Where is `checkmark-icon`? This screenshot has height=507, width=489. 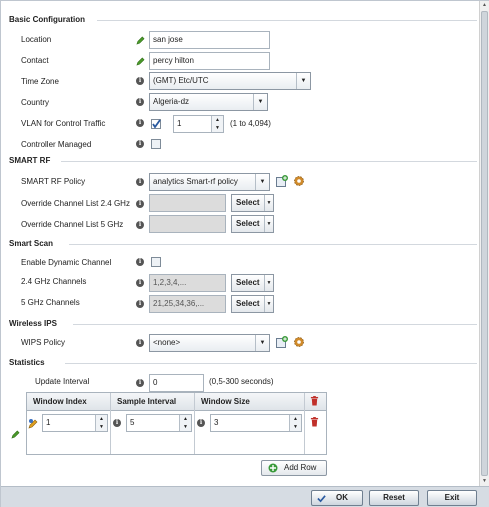
checkmark-icon is located at coordinates (156, 124).